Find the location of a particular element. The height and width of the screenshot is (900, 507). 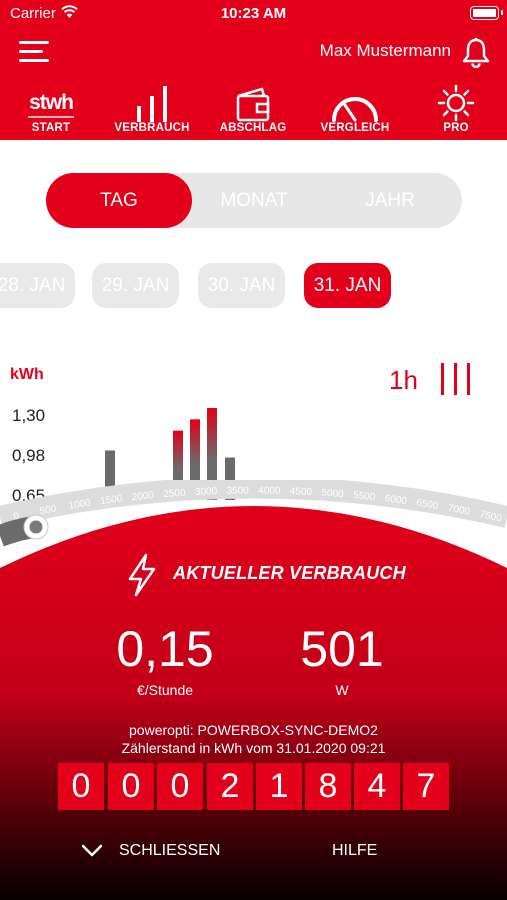

gauge-icon is located at coordinates (355, 103).